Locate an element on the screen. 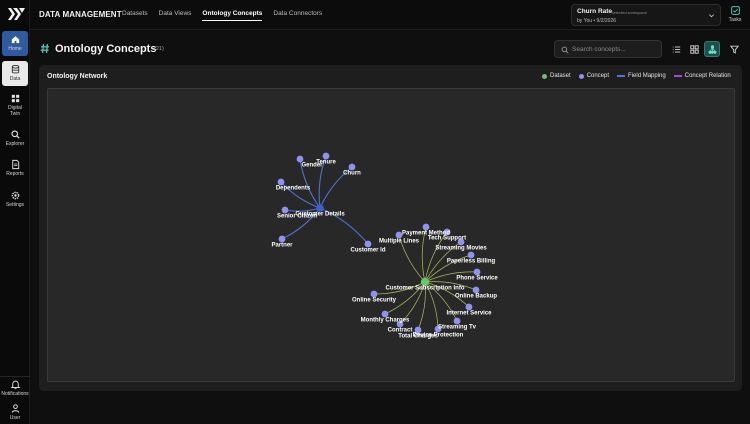 This screenshot has width=750, height=424. node-dependents is located at coordinates (281, 182).